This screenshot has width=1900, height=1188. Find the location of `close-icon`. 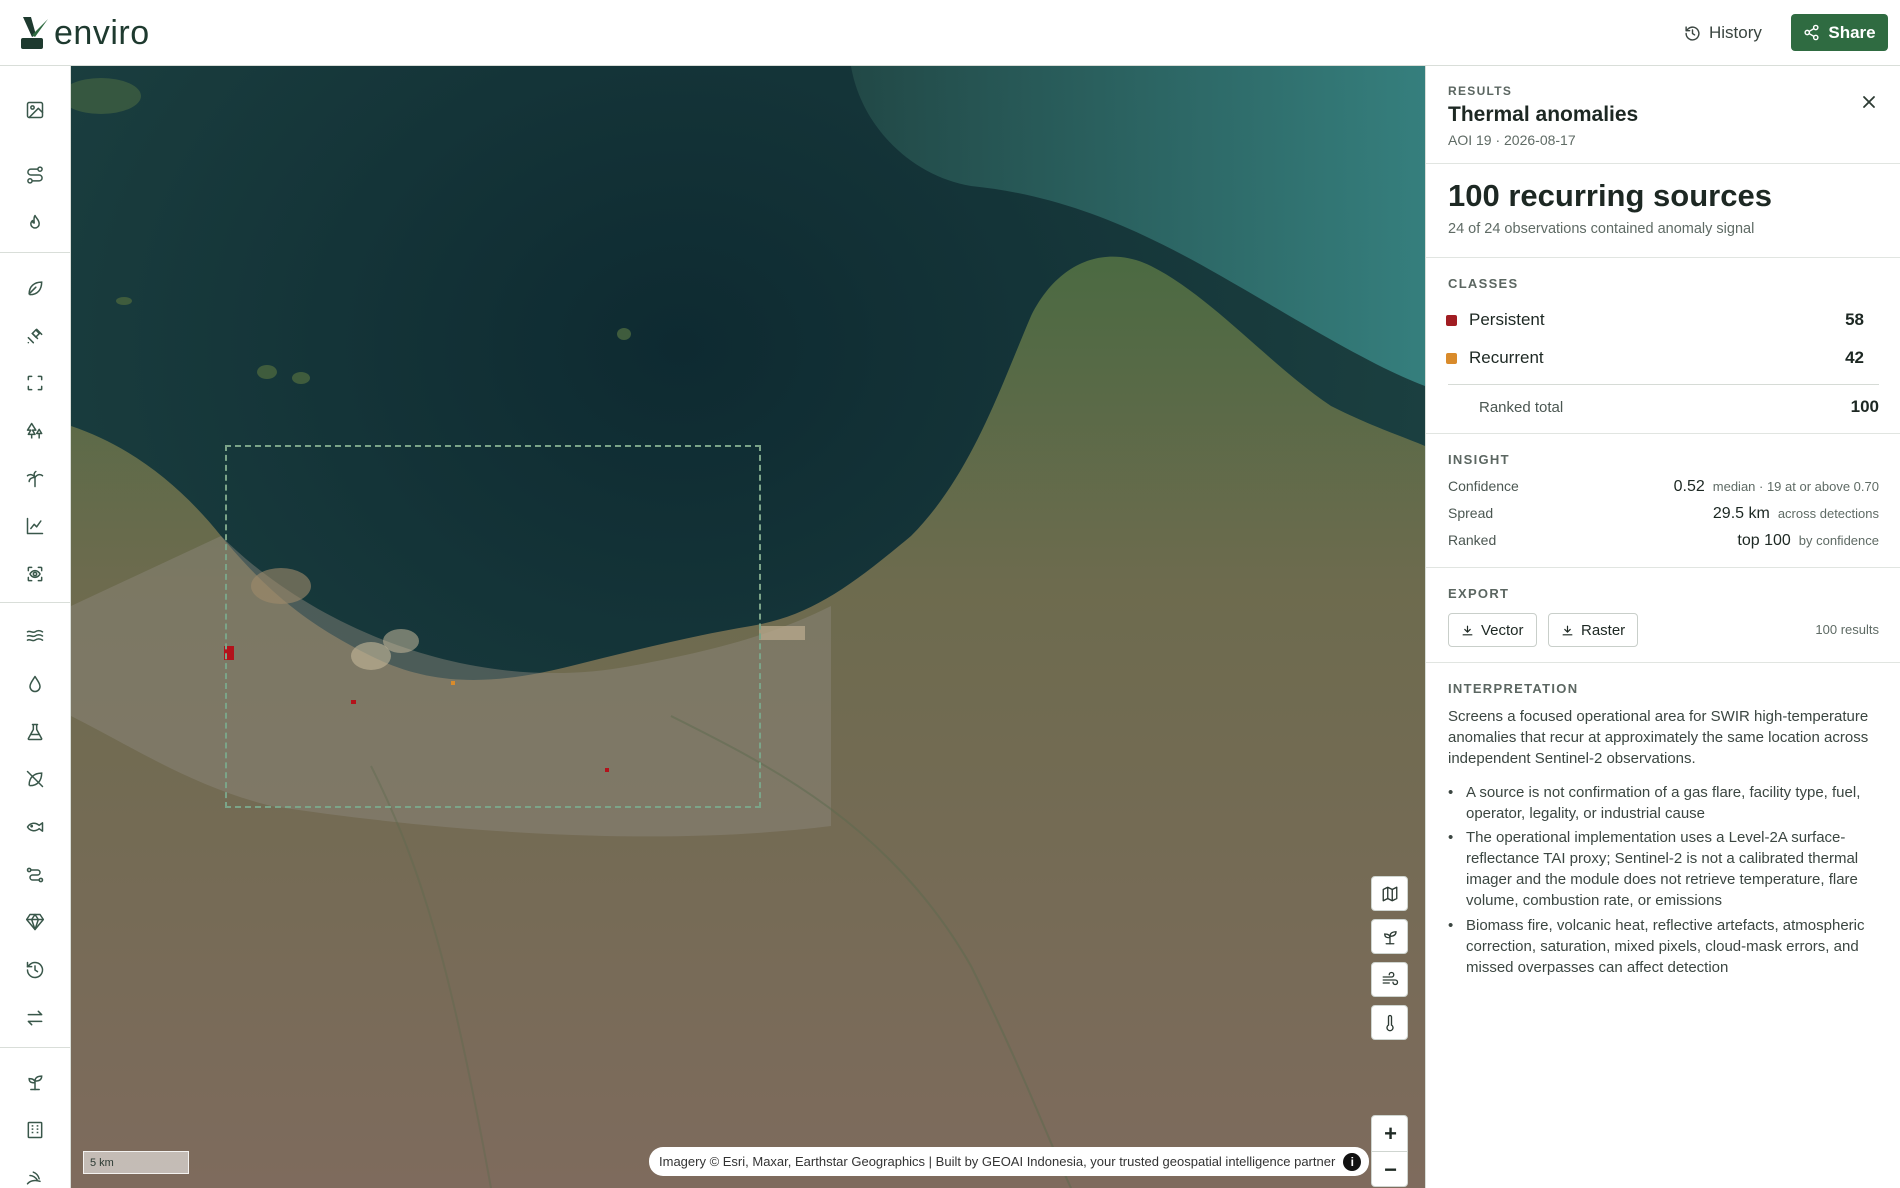

close-icon is located at coordinates (1869, 102).